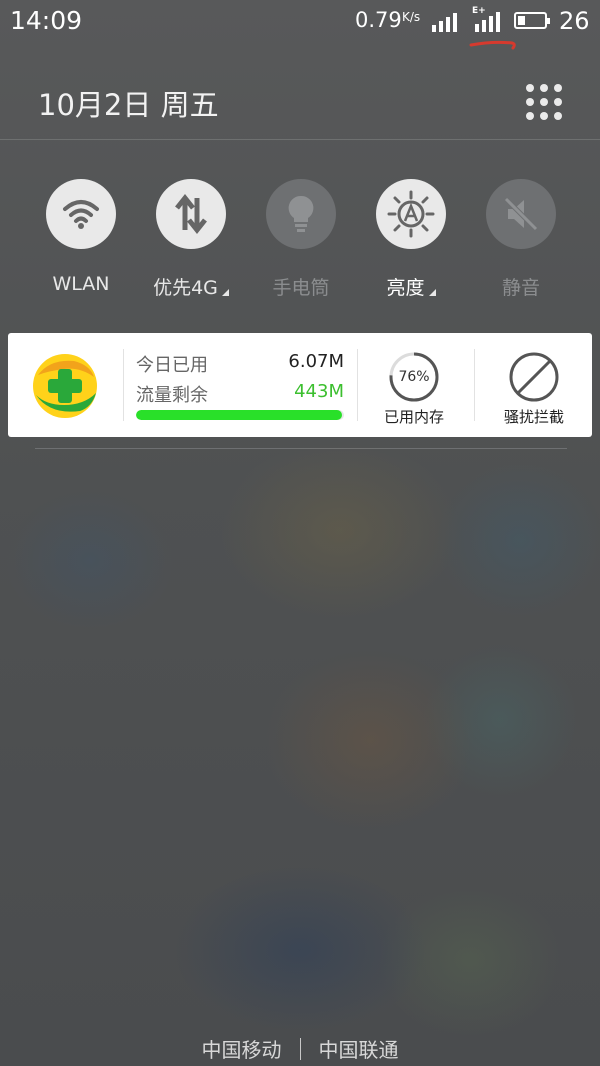 This screenshot has height=1066, width=600. I want to click on data-arrows-icon, so click(191, 214).